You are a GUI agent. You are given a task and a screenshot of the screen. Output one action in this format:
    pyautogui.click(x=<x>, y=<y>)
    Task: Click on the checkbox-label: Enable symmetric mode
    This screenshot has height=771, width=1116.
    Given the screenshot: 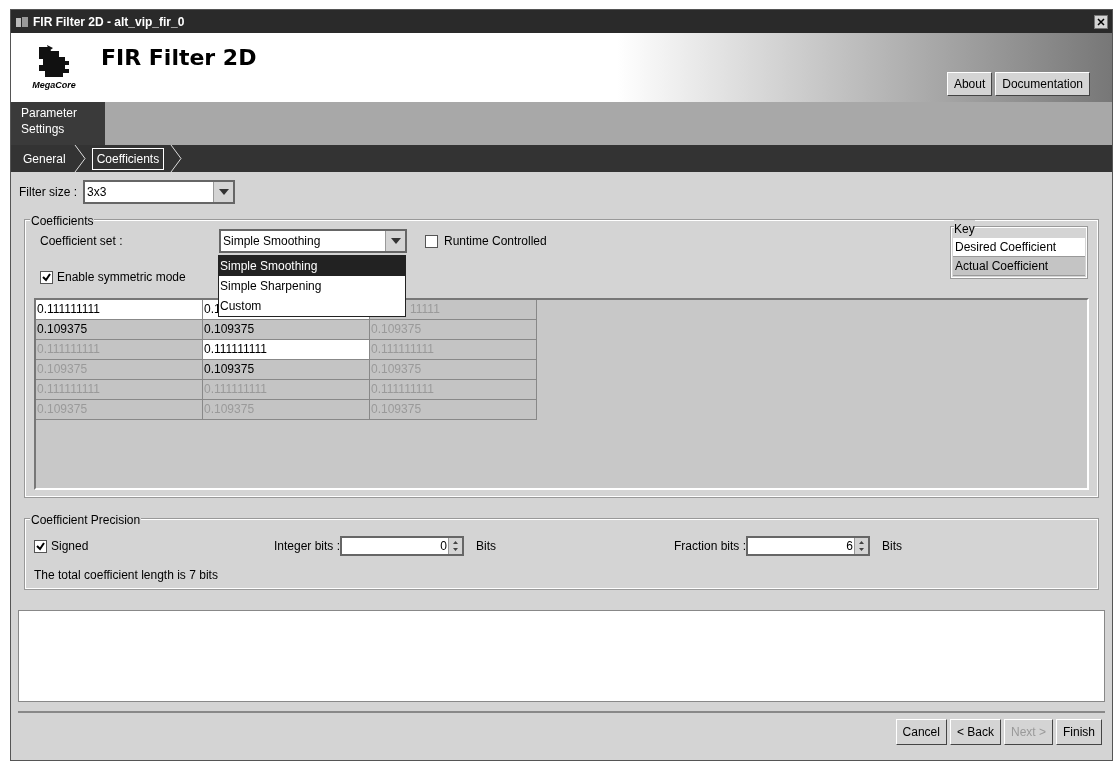 What is the action you would take?
    pyautogui.click(x=121, y=277)
    